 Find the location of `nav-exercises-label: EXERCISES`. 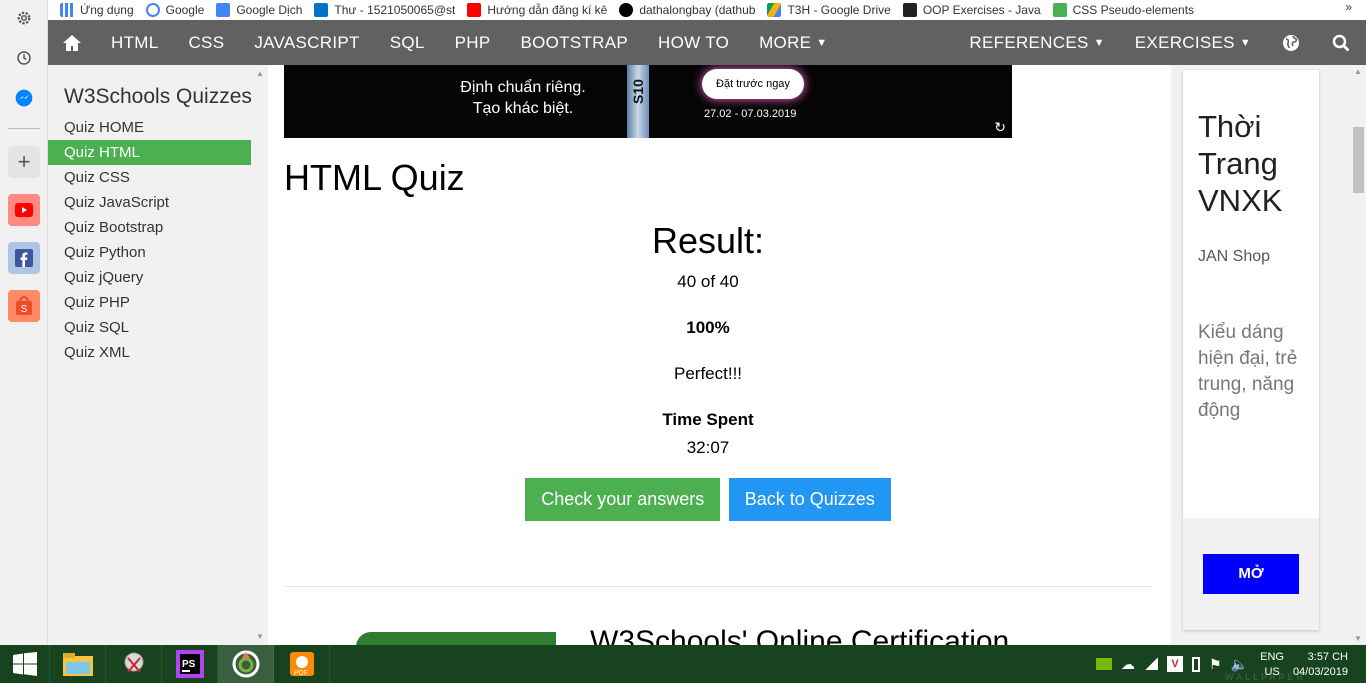

nav-exercises-label: EXERCISES is located at coordinates (1184, 42).